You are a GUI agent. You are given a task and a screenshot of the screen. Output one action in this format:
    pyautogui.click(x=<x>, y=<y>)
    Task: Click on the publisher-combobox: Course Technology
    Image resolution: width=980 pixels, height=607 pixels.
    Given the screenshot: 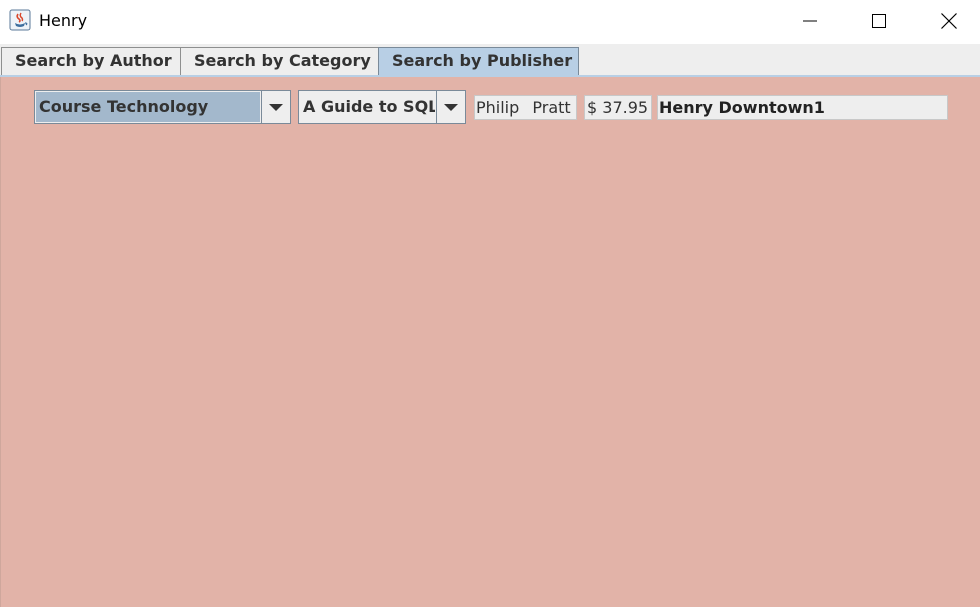 What is the action you would take?
    pyautogui.click(x=162, y=107)
    